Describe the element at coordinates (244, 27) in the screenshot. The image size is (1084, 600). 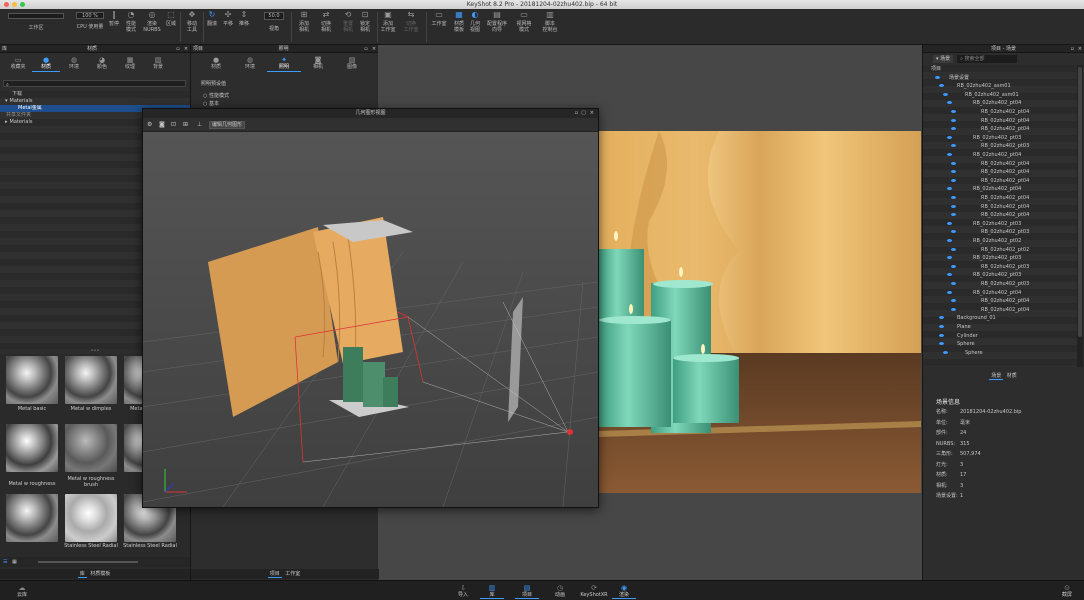
I see `dolly-button: ⇕ 推移` at that location.